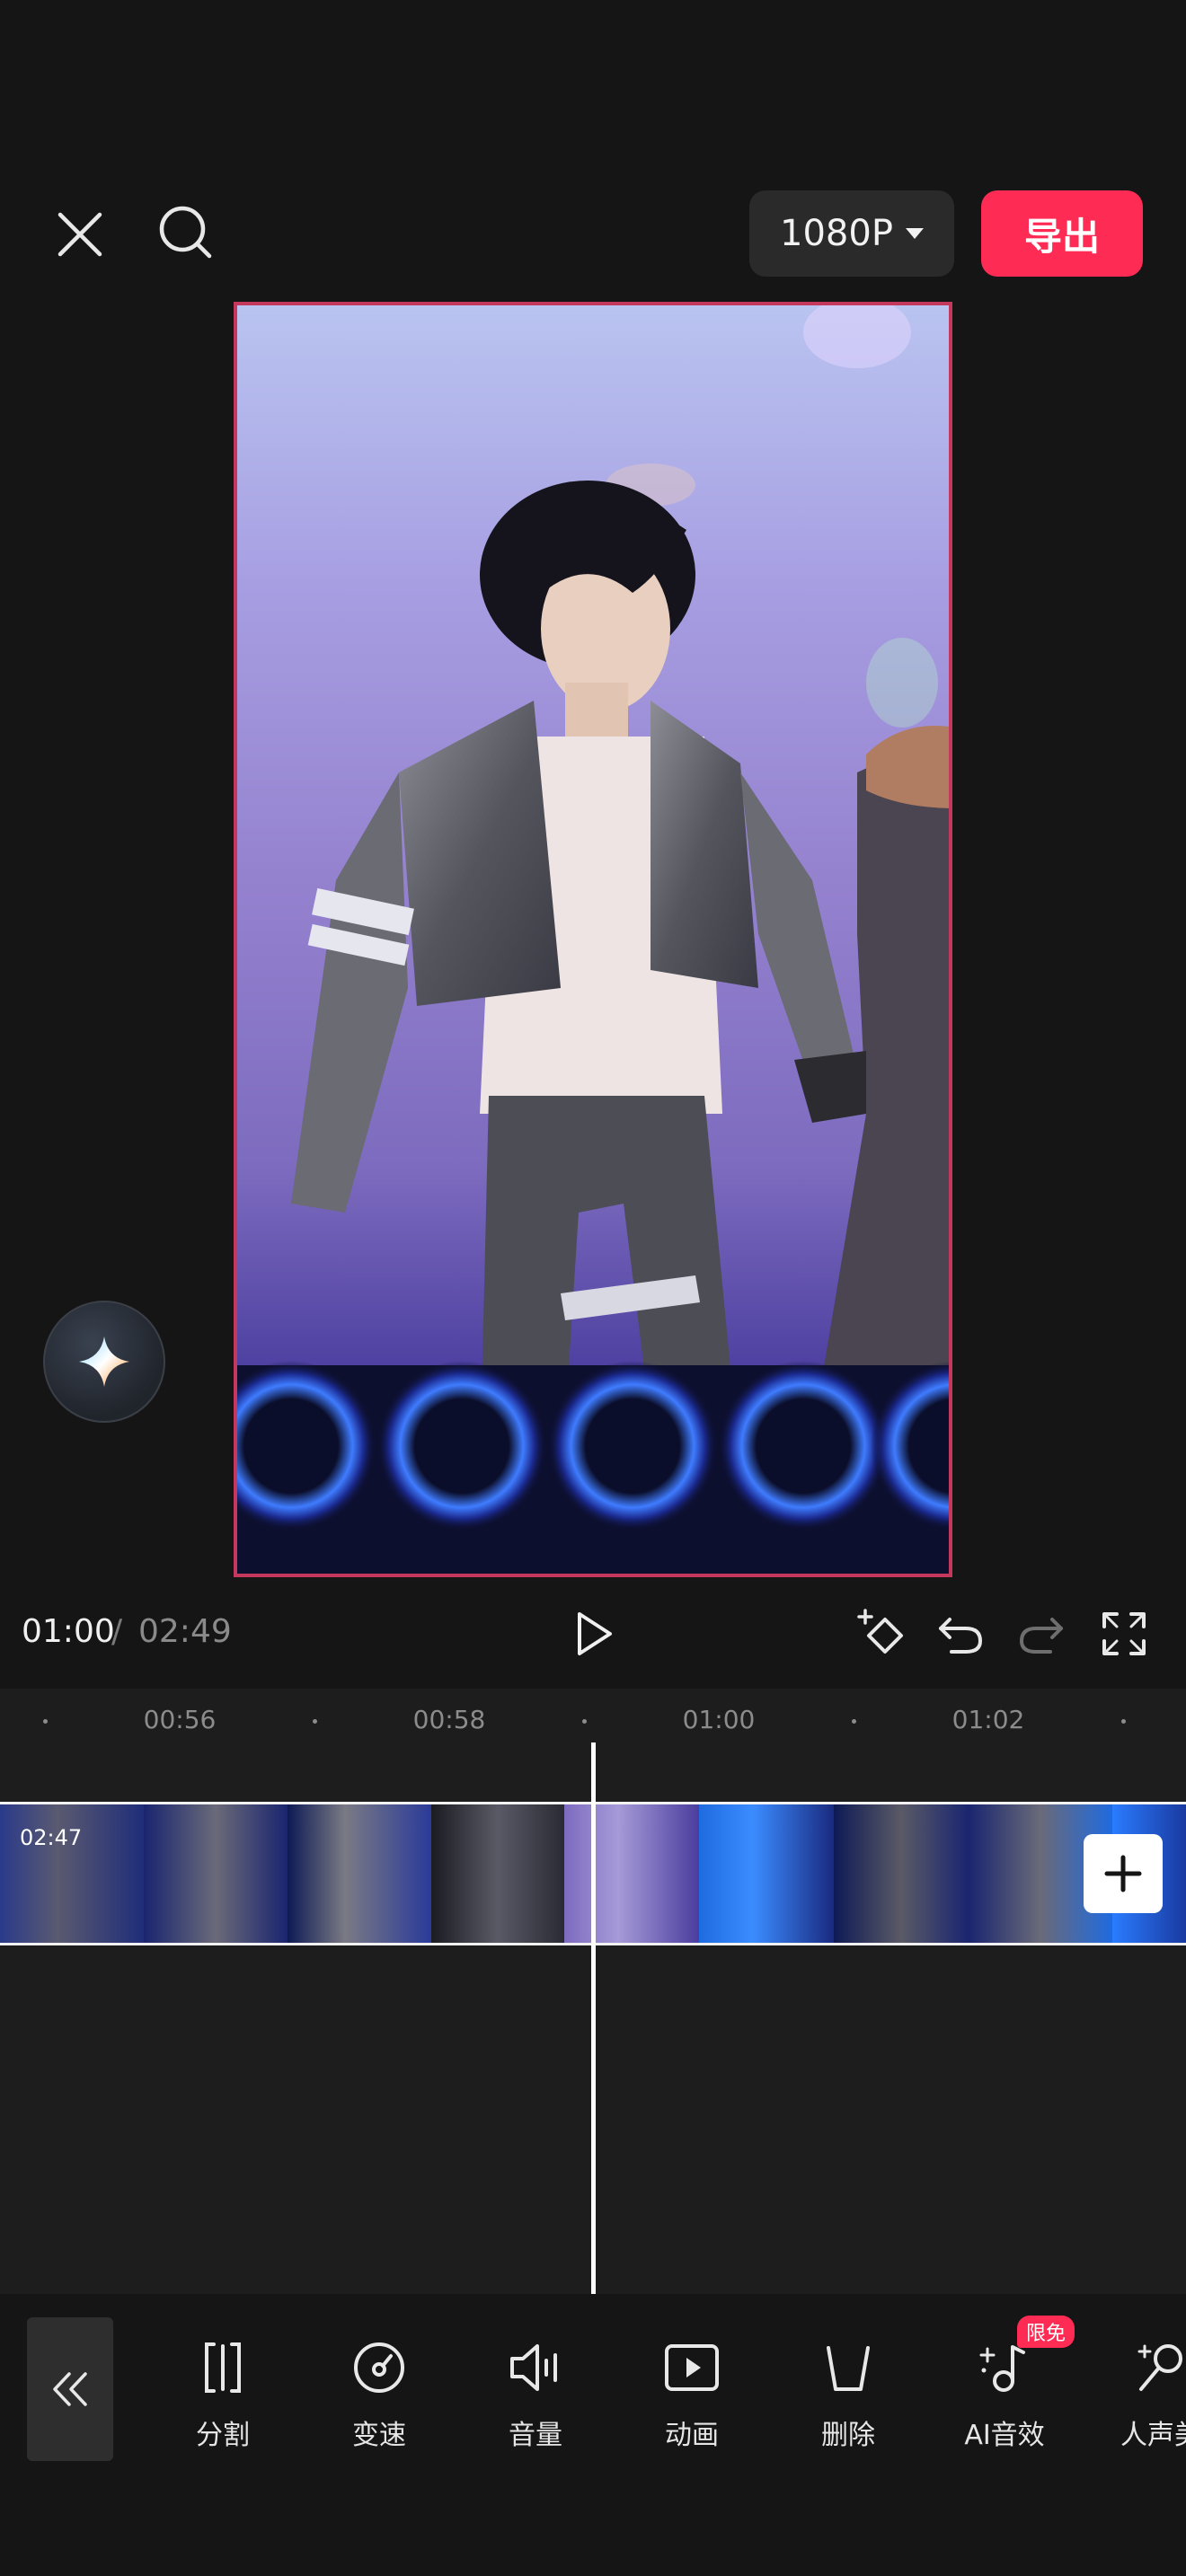  Describe the element at coordinates (68, 1631) in the screenshot. I see `current-time: 01:00` at that location.